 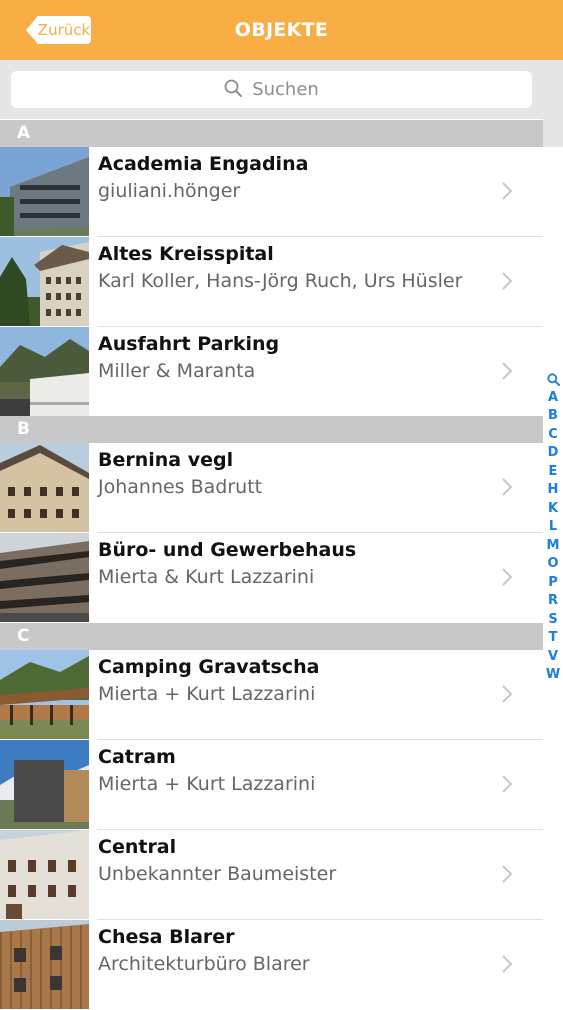 I want to click on search-input: Suchen, so click(x=271, y=89).